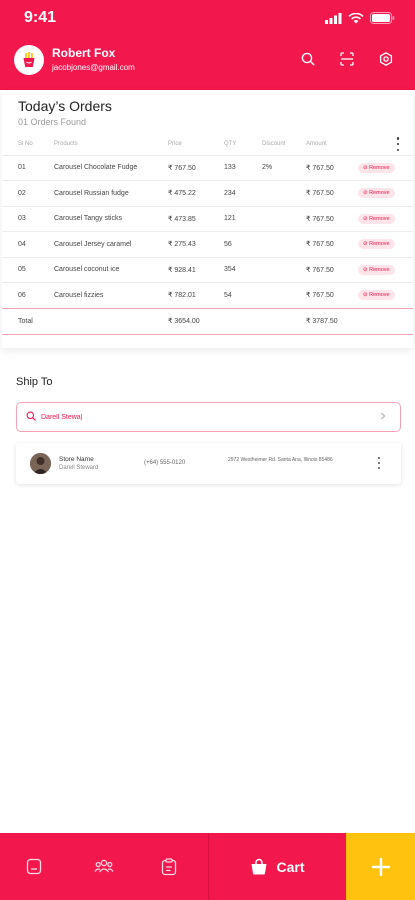 The height and width of the screenshot is (900, 415). I want to click on header-settings-button, so click(386, 59).